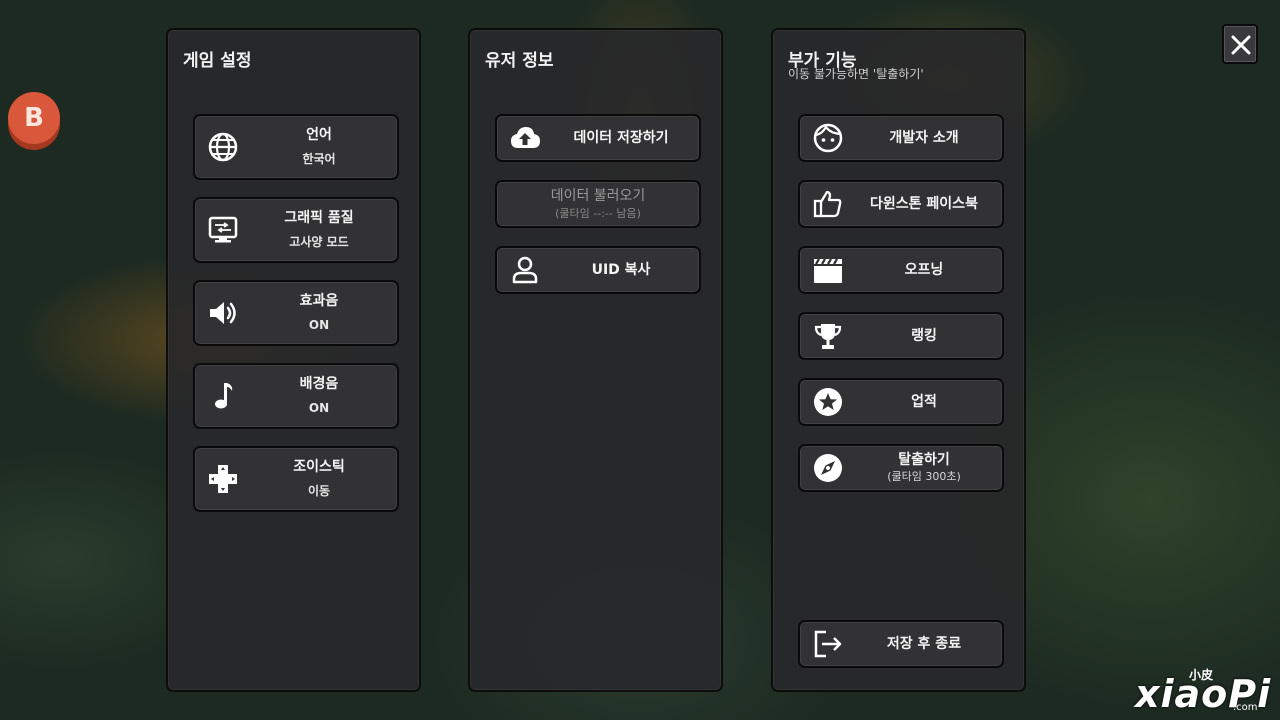  I want to click on language-label: 언어, so click(319, 135).